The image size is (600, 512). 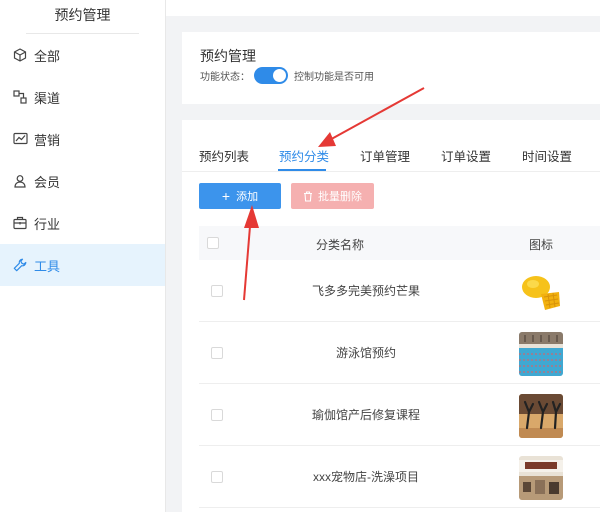 I want to click on column-header-icon: 图标, so click(x=541, y=245).